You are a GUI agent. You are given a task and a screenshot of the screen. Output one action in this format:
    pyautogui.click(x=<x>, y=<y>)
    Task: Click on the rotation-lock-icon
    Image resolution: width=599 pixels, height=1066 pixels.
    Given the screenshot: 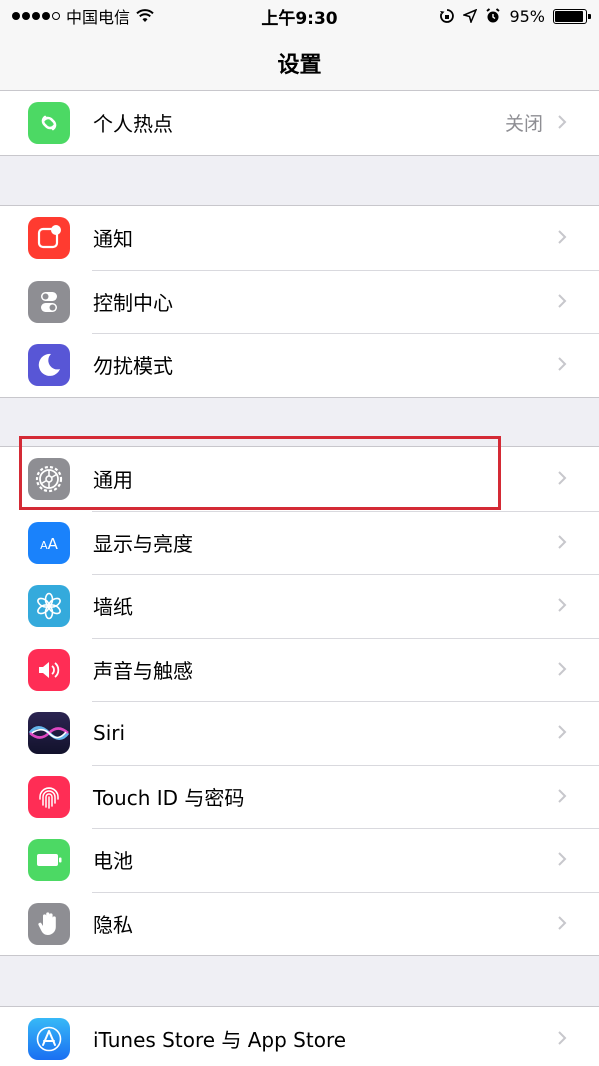 What is the action you would take?
    pyautogui.click(x=447, y=16)
    